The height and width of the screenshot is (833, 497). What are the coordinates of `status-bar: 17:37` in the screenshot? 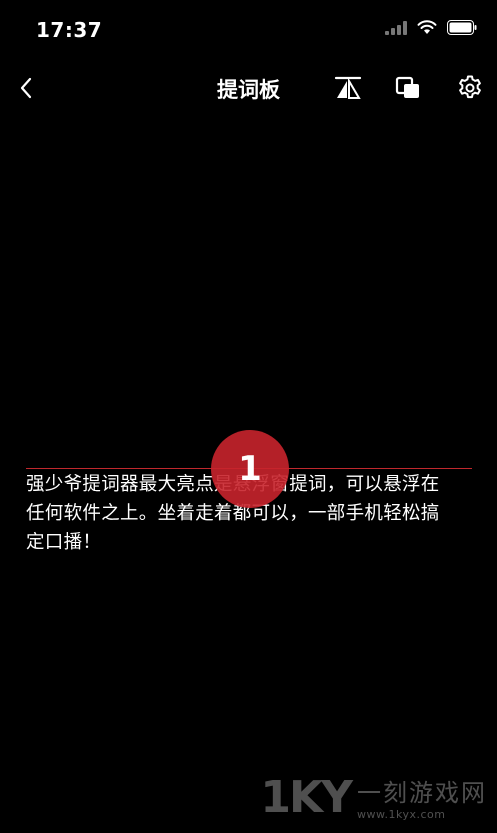 It's located at (248, 30).